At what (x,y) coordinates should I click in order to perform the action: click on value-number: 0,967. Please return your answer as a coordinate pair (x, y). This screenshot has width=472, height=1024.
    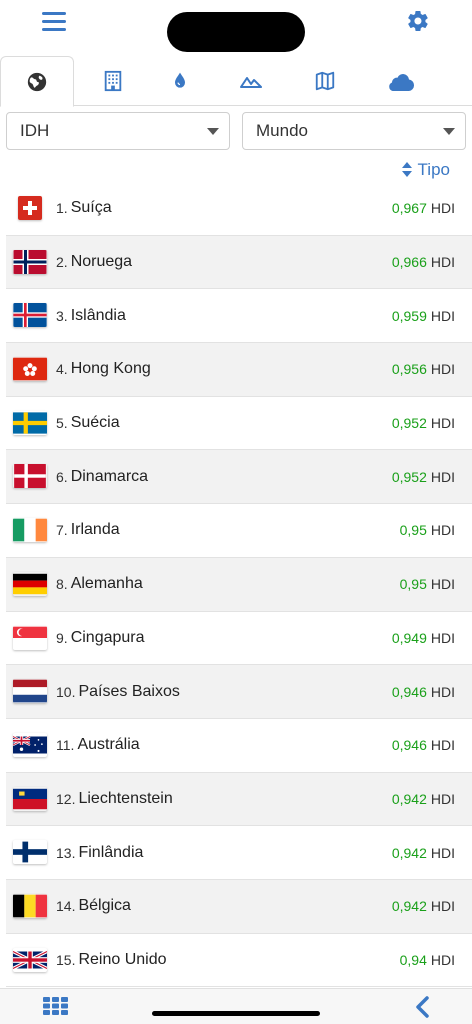
    Looking at the image, I should click on (409, 208).